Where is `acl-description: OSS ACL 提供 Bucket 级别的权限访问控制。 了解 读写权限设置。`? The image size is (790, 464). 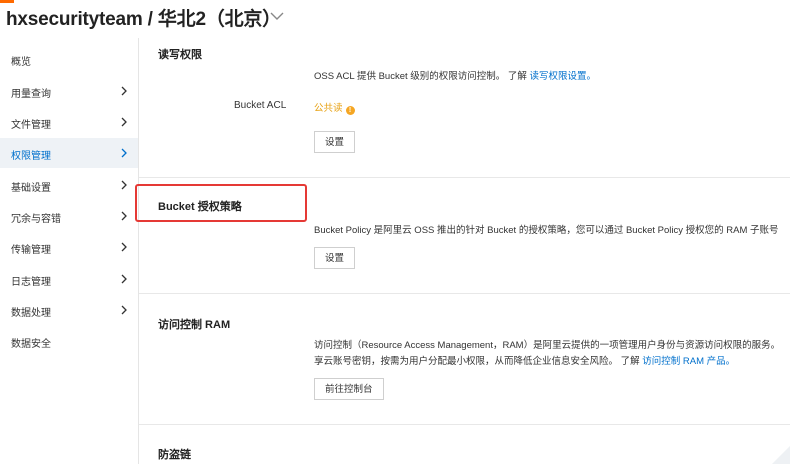 acl-description: OSS ACL 提供 Bucket 级别的权限访问控制。 了解 读写权限设置。 is located at coordinates (455, 75).